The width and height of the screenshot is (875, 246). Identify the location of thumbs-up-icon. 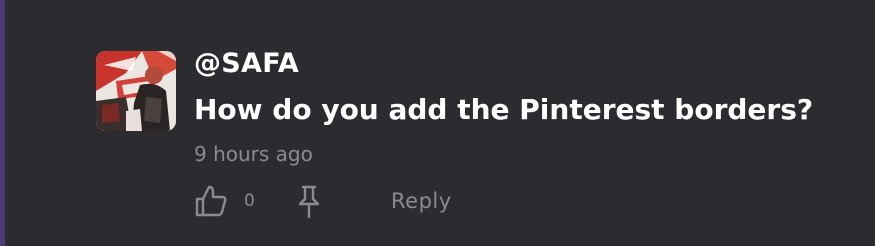
(211, 201).